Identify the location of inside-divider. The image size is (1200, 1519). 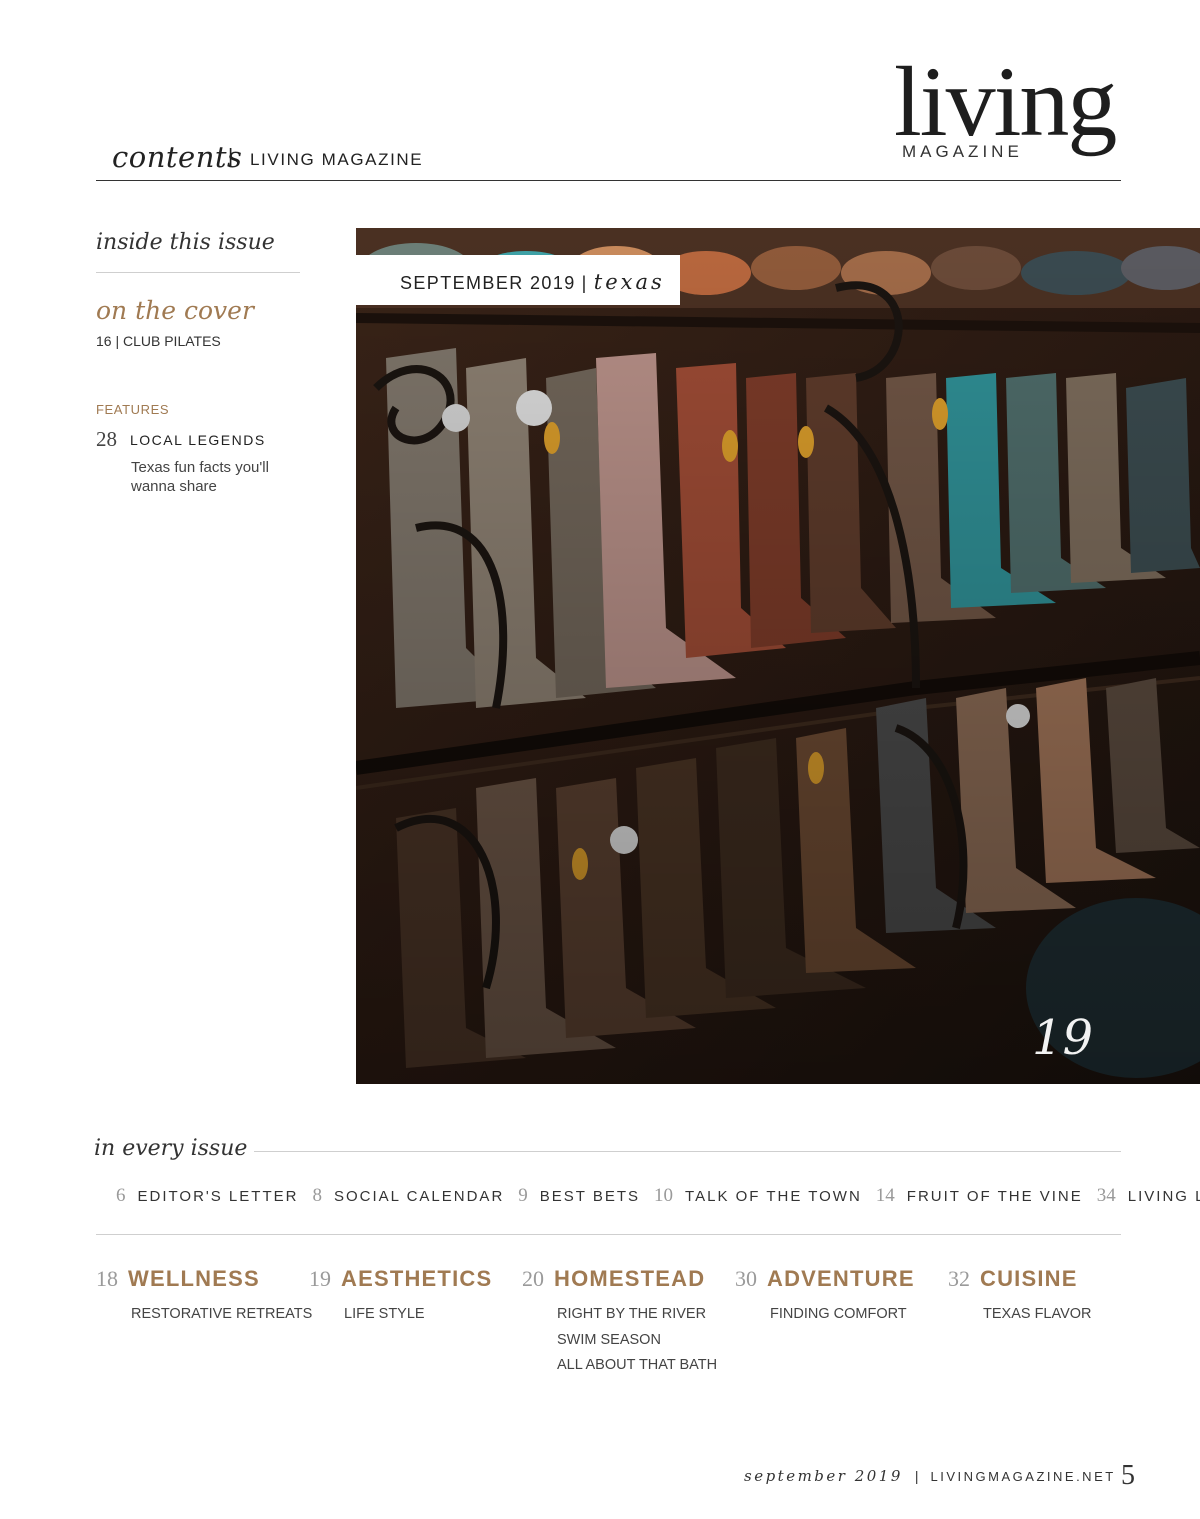
(198, 272).